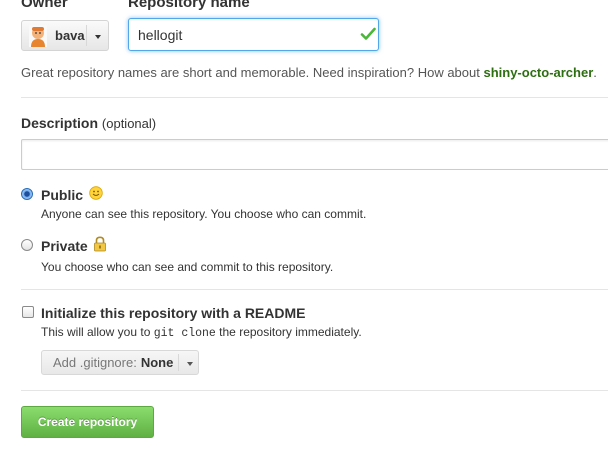 The height and width of the screenshot is (454, 608). I want to click on gitignore-prefix: Add .gitignore:, so click(95, 362).